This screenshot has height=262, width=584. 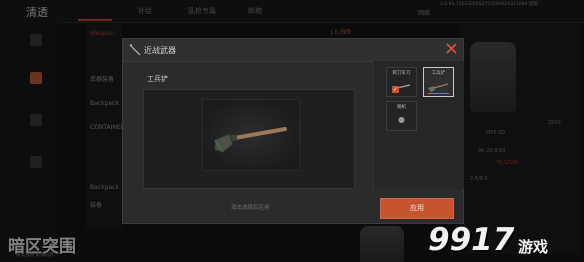 What do you see at coordinates (533, 247) in the screenshot?
I see `site-watermark-text: 游戏` at bounding box center [533, 247].